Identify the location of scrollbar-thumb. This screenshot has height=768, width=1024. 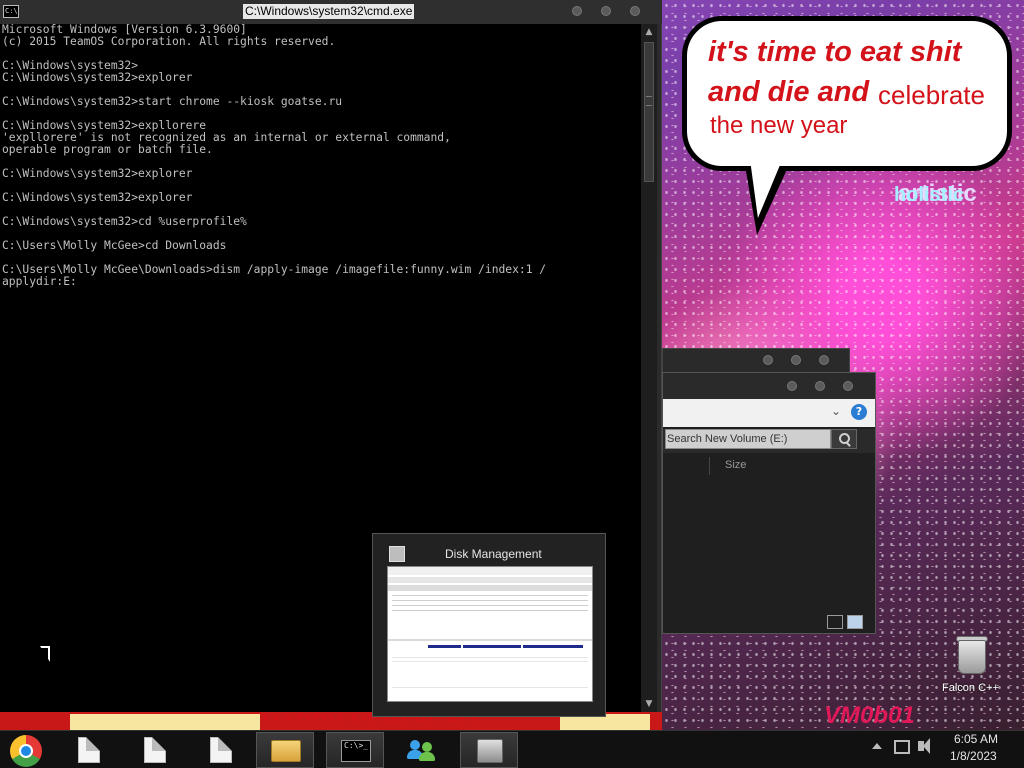
(649, 112).